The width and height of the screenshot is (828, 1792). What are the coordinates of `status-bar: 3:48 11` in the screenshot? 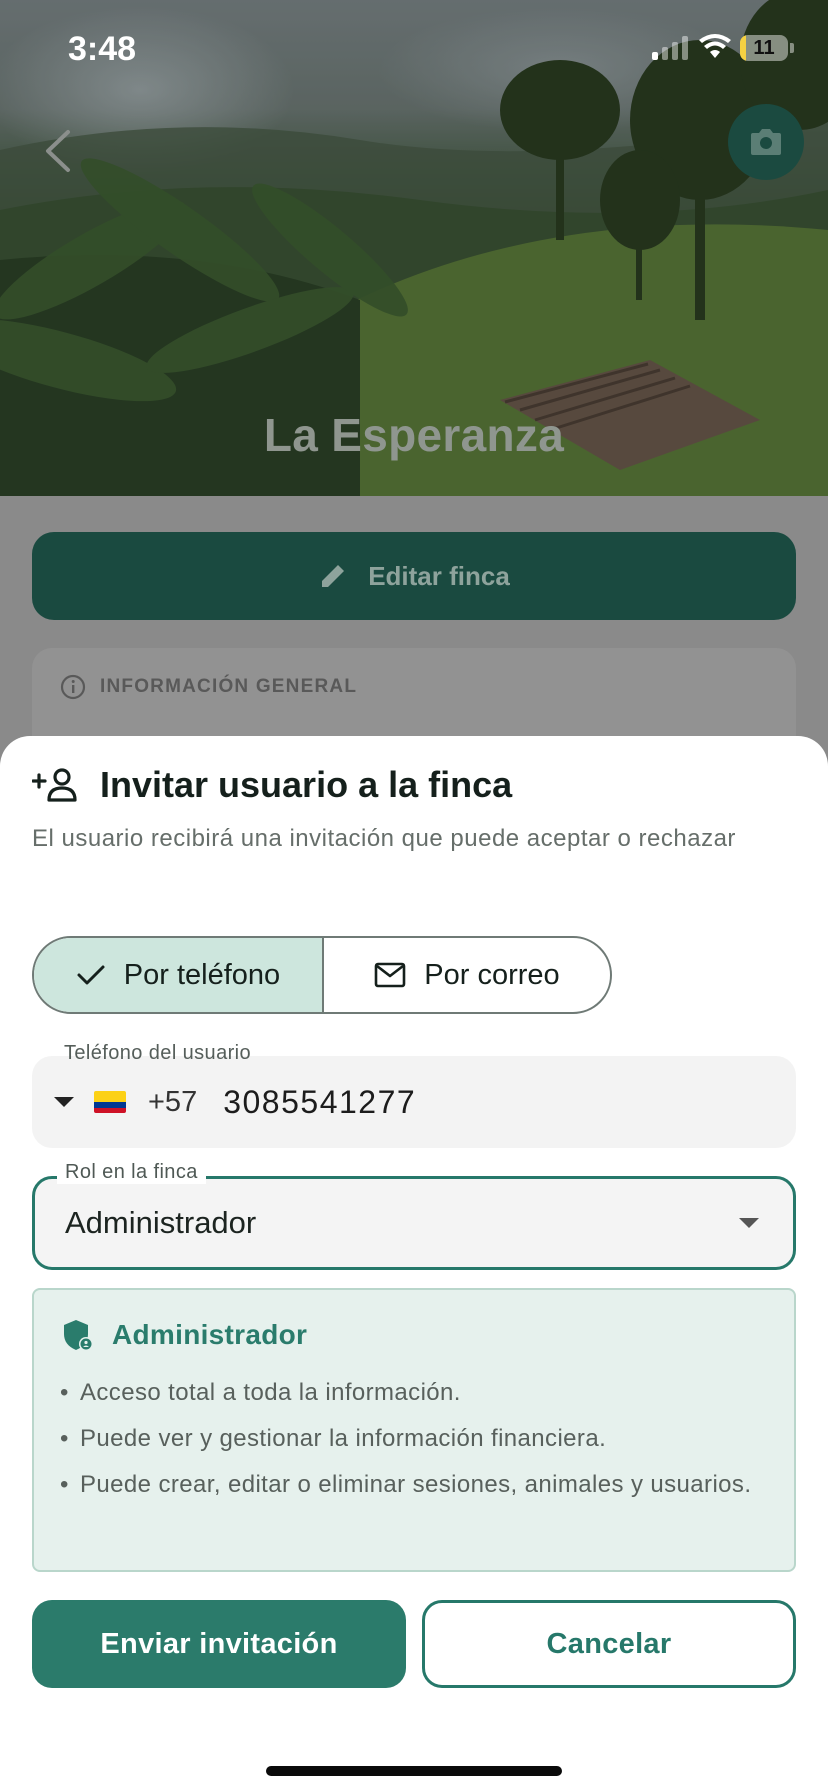 It's located at (414, 50).